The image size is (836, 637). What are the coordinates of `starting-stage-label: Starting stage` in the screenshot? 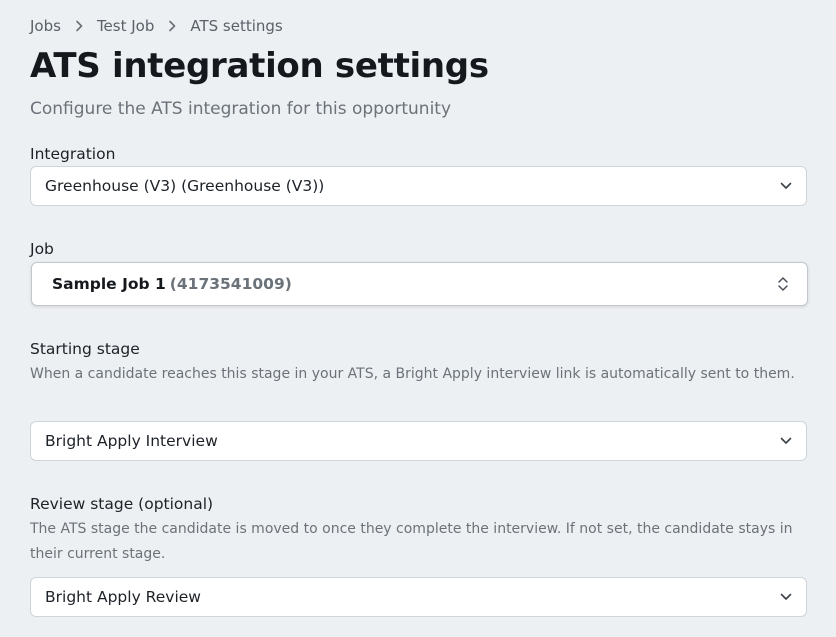 It's located at (85, 349).